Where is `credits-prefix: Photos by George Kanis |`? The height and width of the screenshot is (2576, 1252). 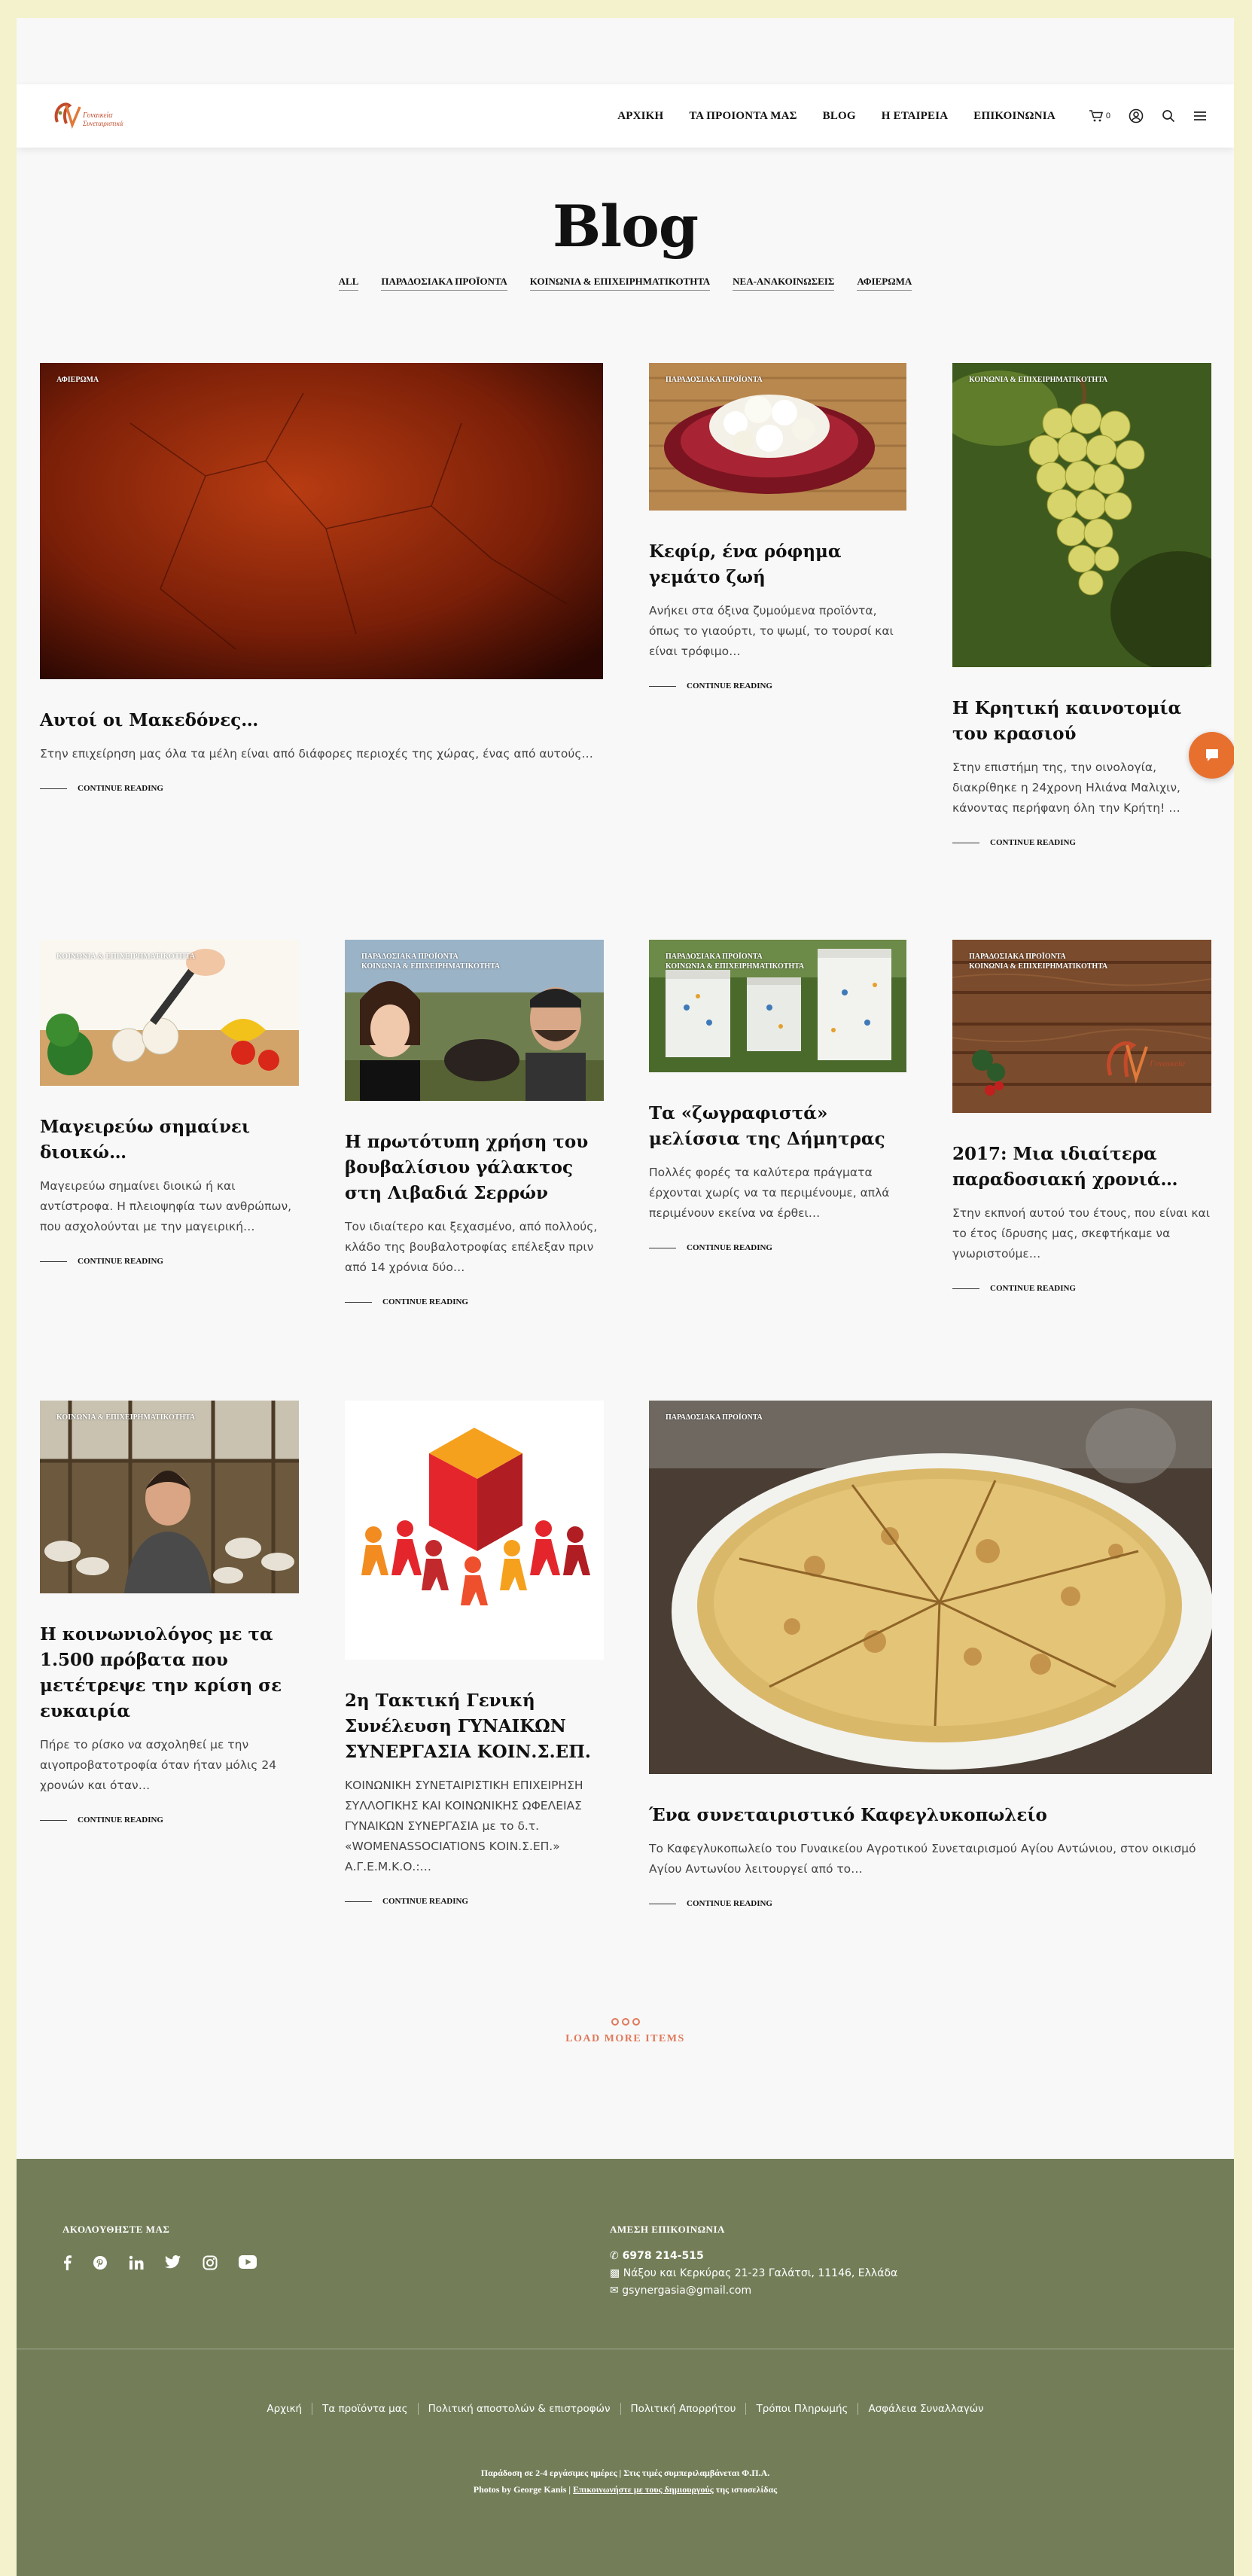 credits-prefix: Photos by George Kanis | is located at coordinates (523, 2489).